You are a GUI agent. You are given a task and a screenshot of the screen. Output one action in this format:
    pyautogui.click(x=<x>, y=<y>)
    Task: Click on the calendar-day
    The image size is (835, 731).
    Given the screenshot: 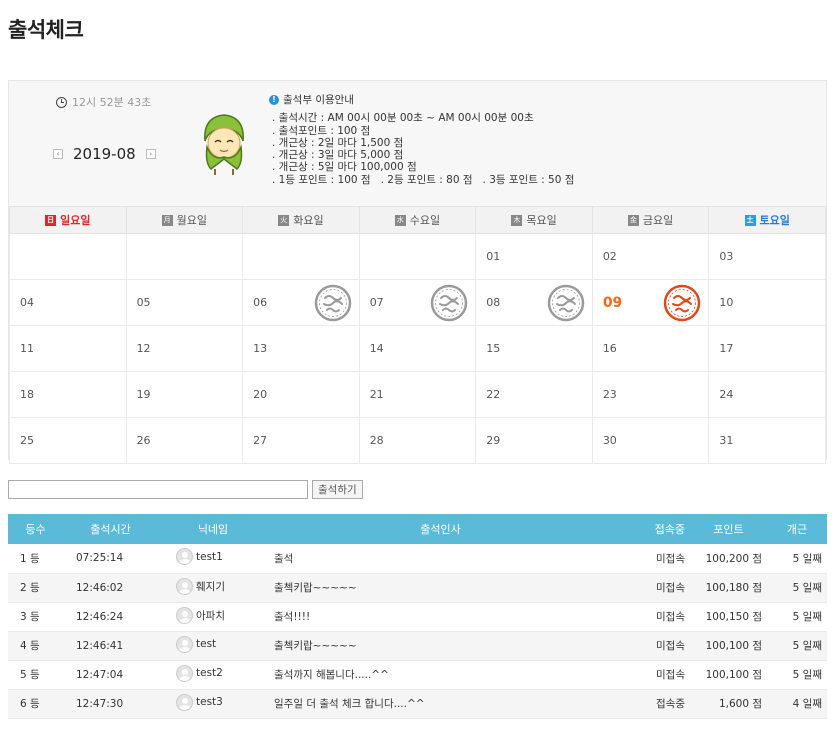 What is the action you would take?
    pyautogui.click(x=68, y=256)
    